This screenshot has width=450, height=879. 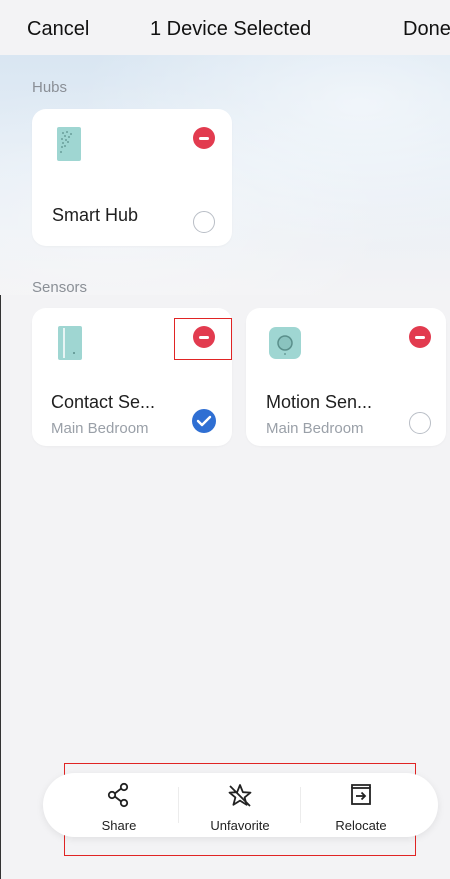 I want to click on unfavorite-label: Unfavorite, so click(x=240, y=825).